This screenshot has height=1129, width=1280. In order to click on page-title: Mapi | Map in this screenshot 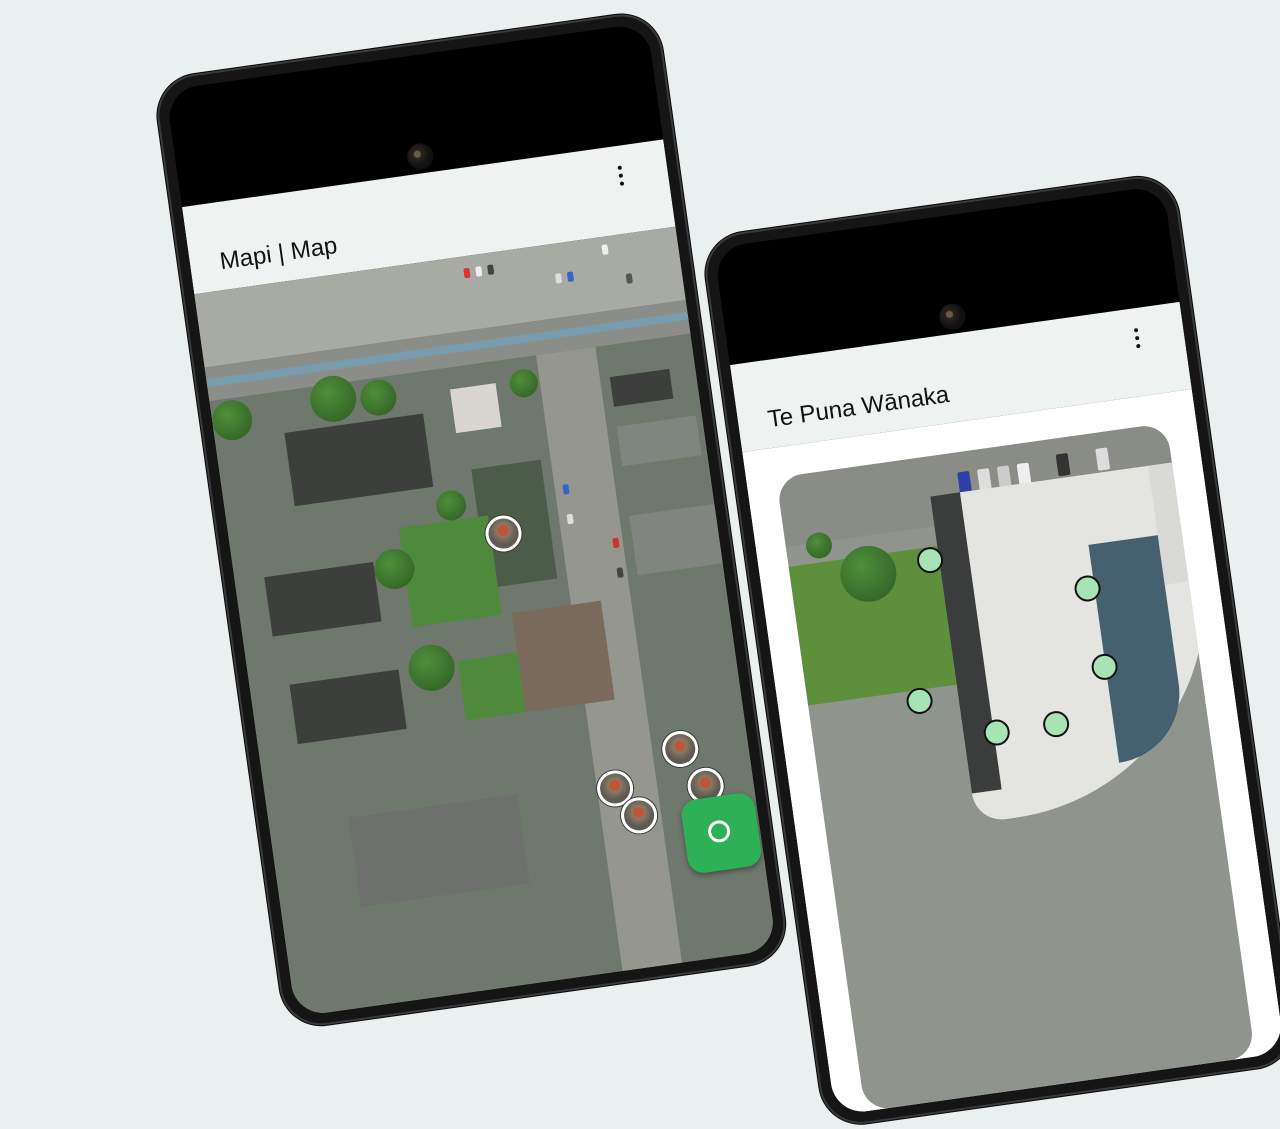, I will do `click(278, 253)`.